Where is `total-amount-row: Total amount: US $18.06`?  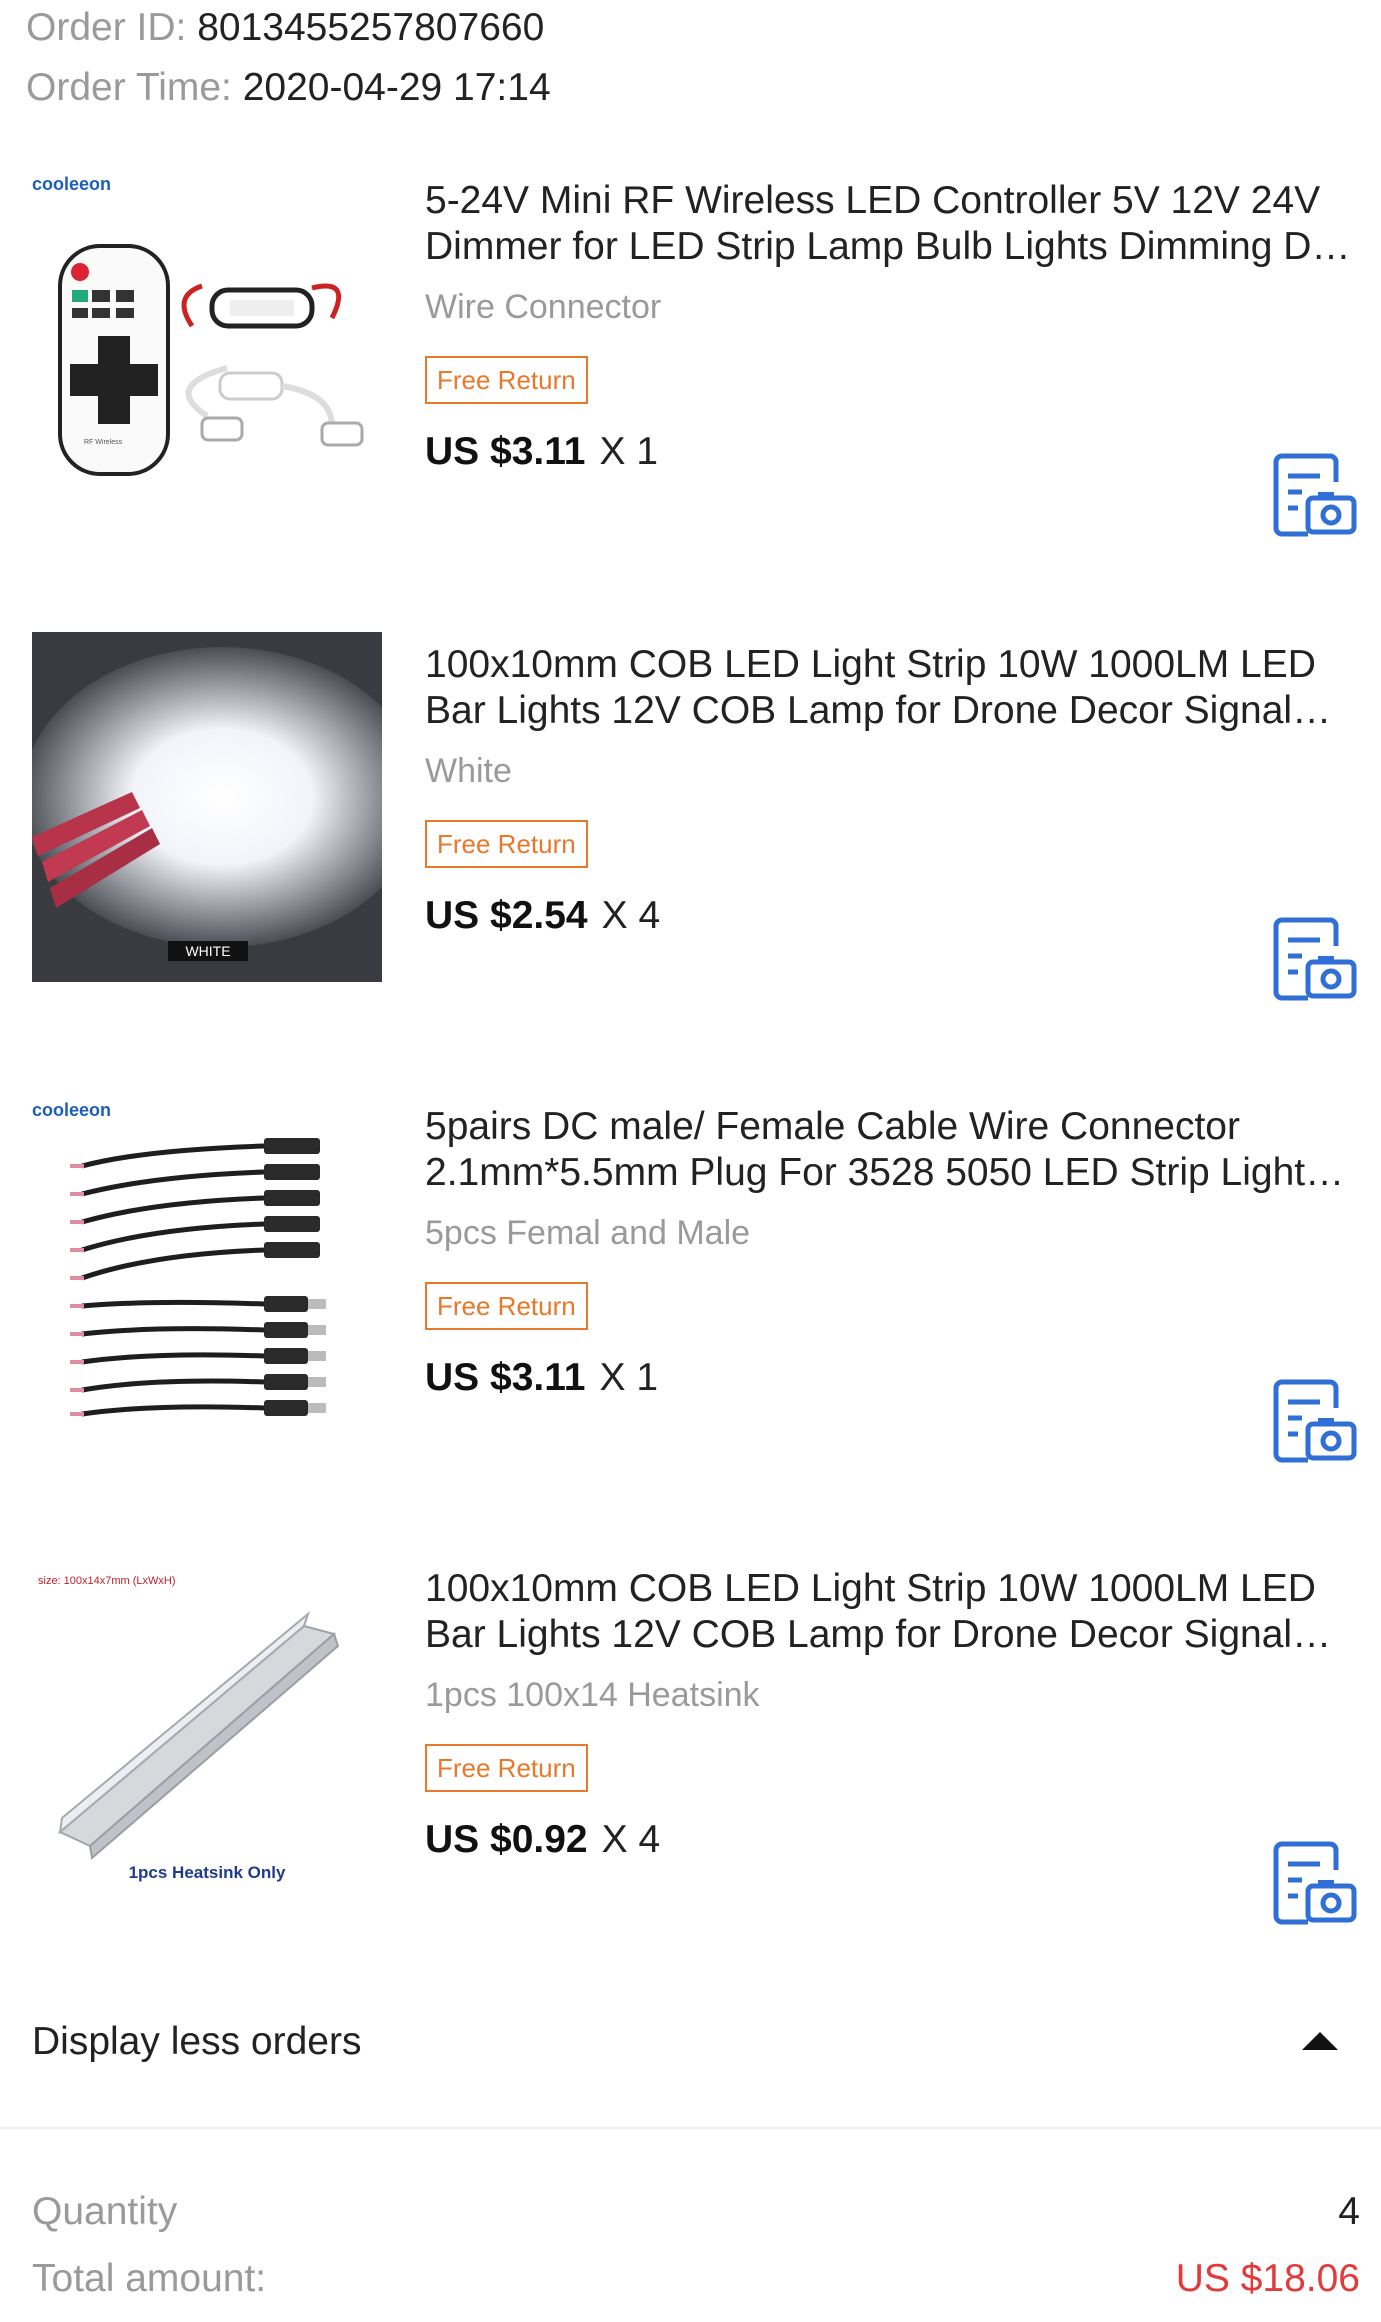
total-amount-row: Total amount: US $18.06 is located at coordinates (696, 2279).